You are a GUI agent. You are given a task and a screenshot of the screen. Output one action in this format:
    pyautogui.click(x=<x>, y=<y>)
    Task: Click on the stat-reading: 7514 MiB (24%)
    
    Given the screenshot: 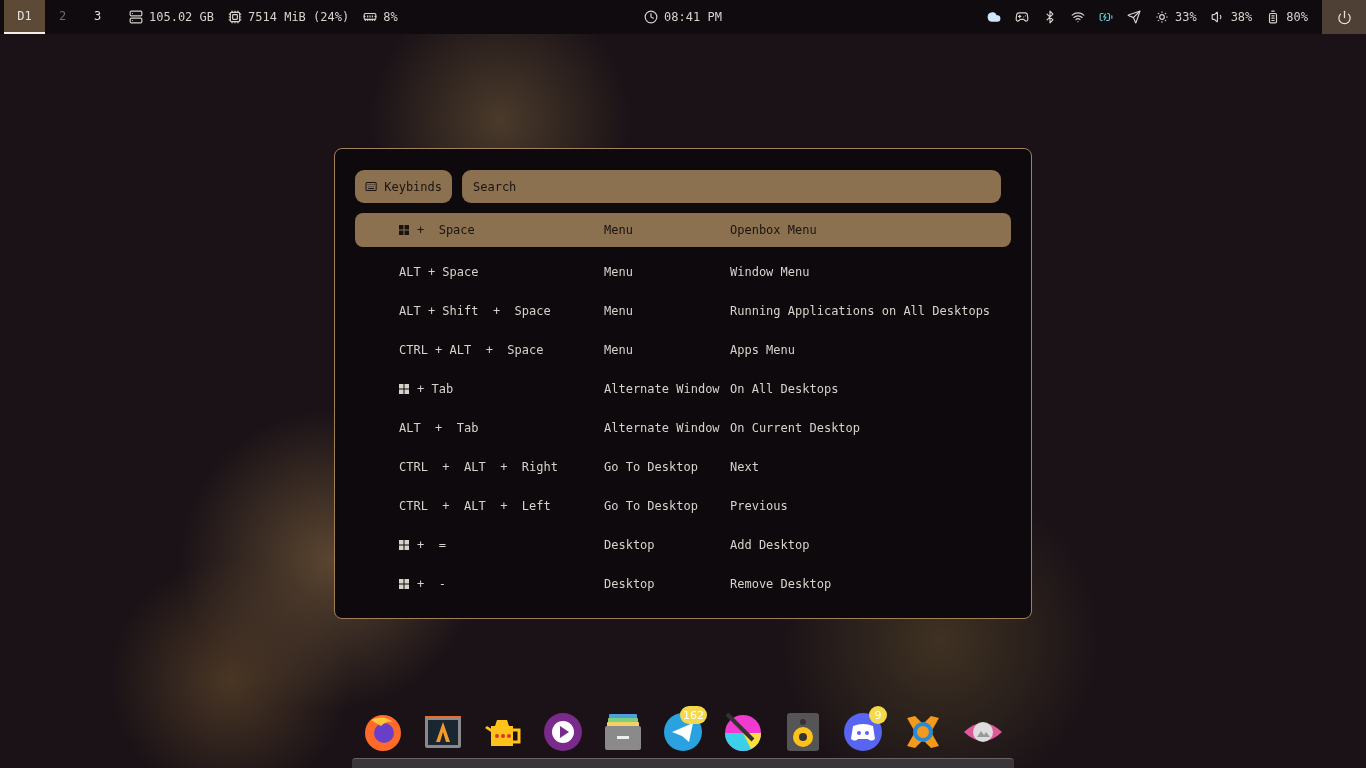 What is the action you would take?
    pyautogui.click(x=299, y=17)
    